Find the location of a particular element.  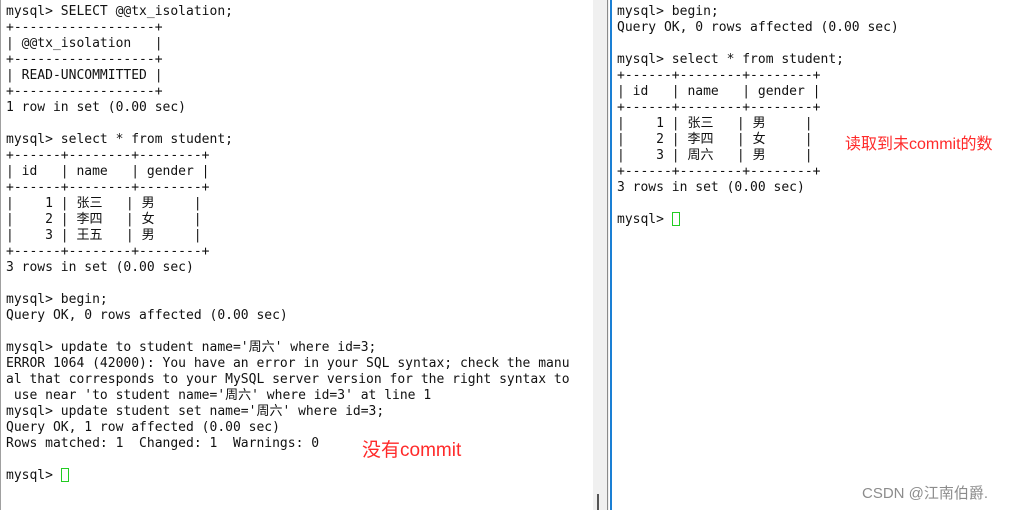

terminal-line: | 1 | 张三 | 男 | is located at coordinates (104, 203).